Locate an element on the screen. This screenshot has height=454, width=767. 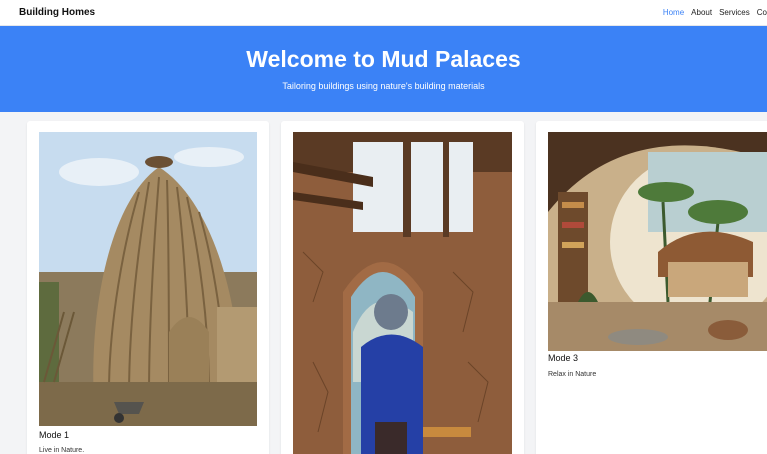
brand-logo: Building Homes is located at coordinates (57, 12).